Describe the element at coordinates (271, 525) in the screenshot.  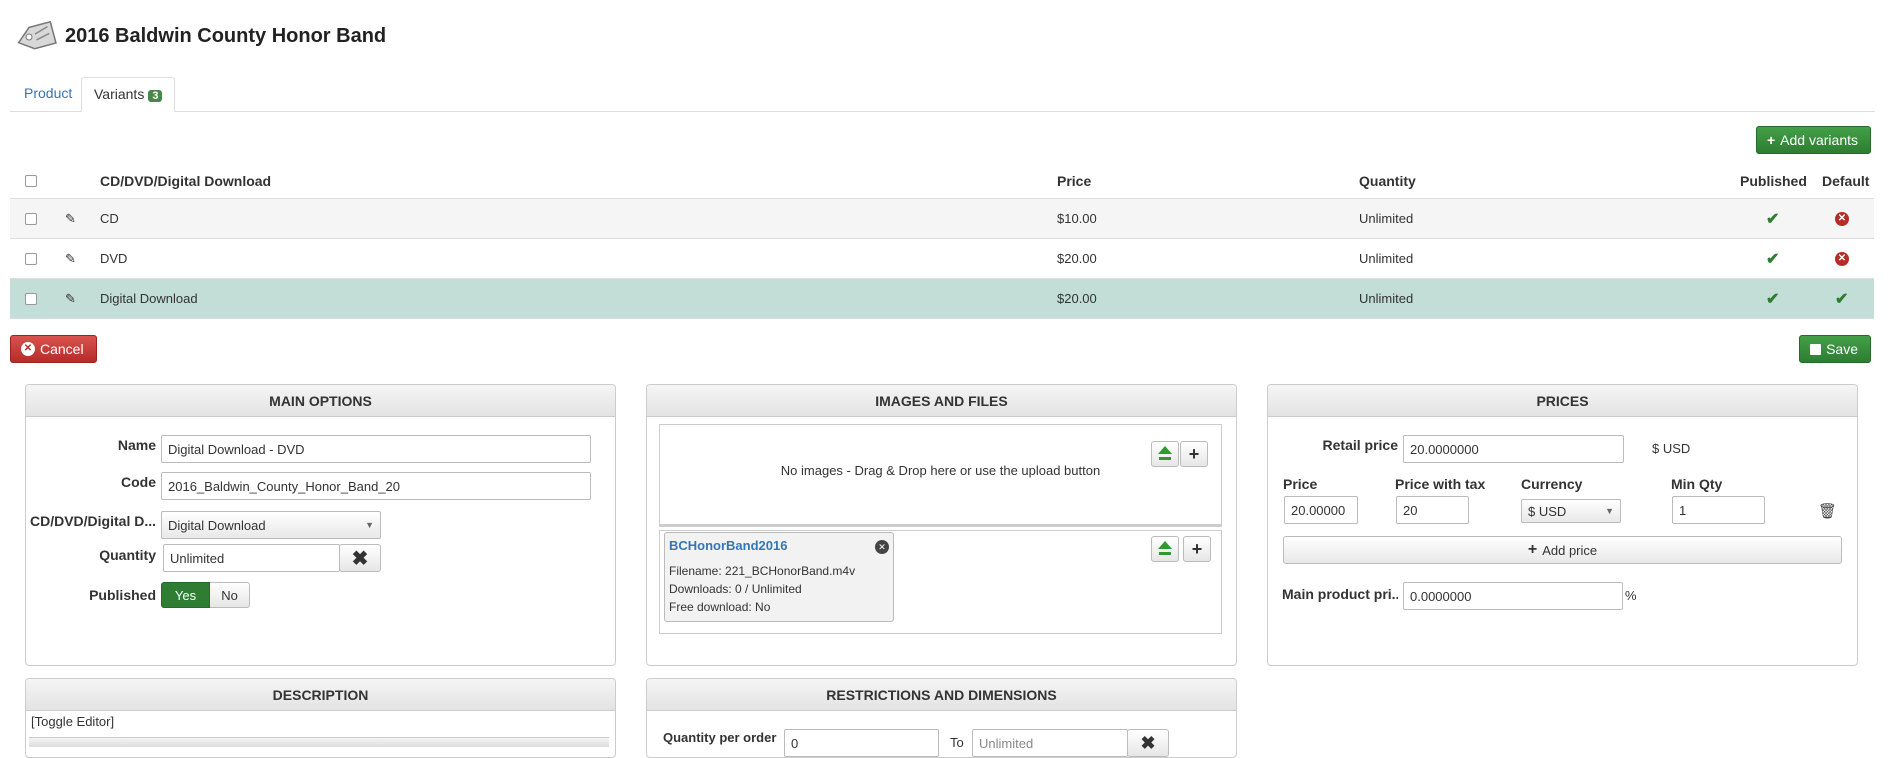
I see `variant-select: Digital Download ▼` at that location.